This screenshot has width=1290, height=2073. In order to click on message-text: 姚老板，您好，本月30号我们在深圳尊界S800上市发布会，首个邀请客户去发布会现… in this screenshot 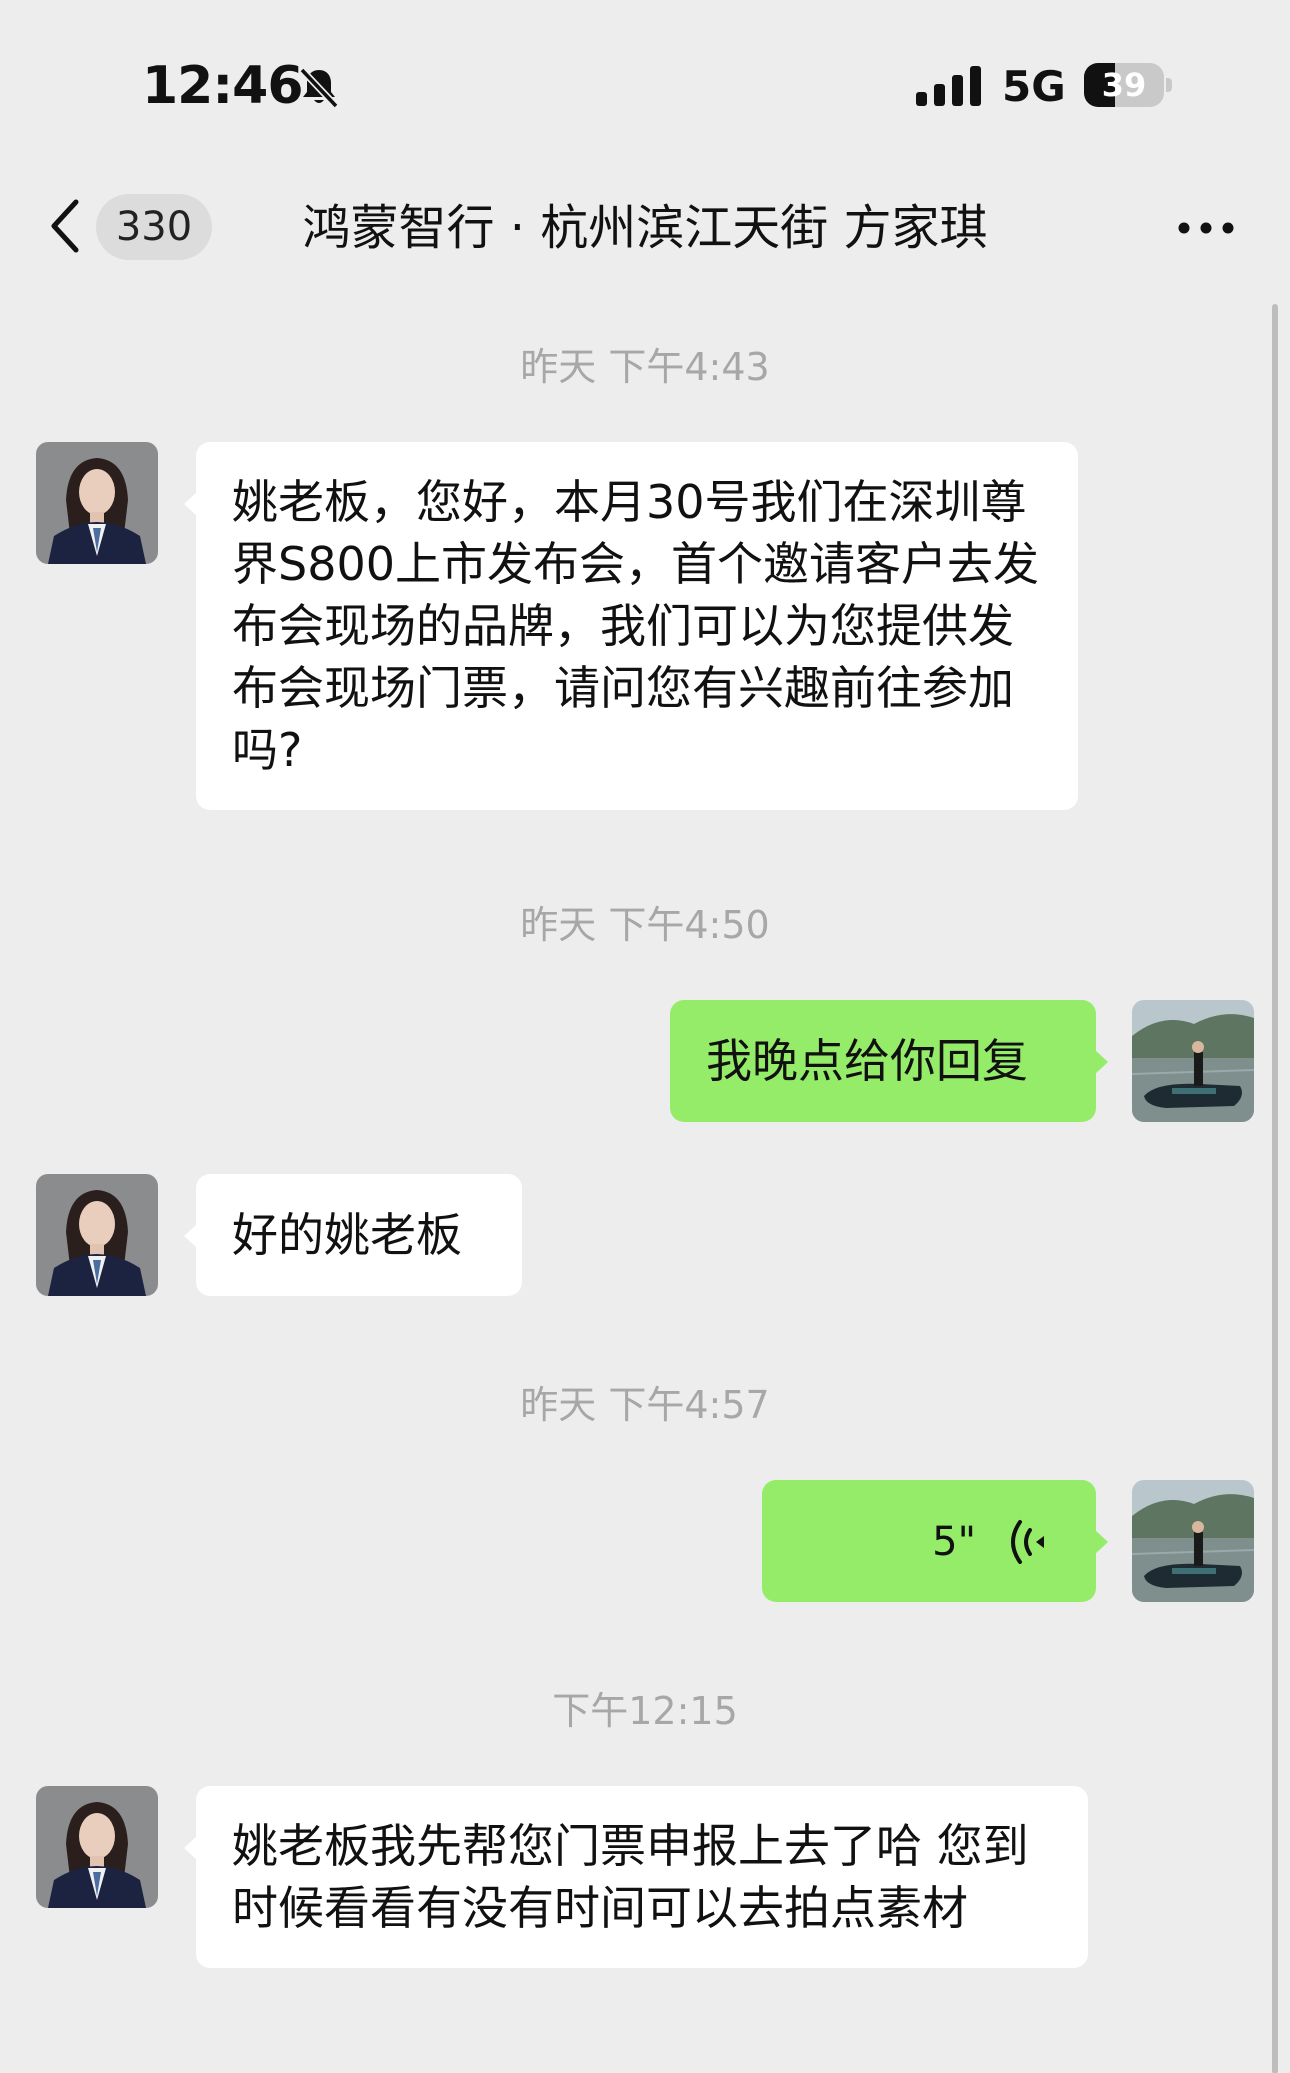, I will do `click(635, 626)`.